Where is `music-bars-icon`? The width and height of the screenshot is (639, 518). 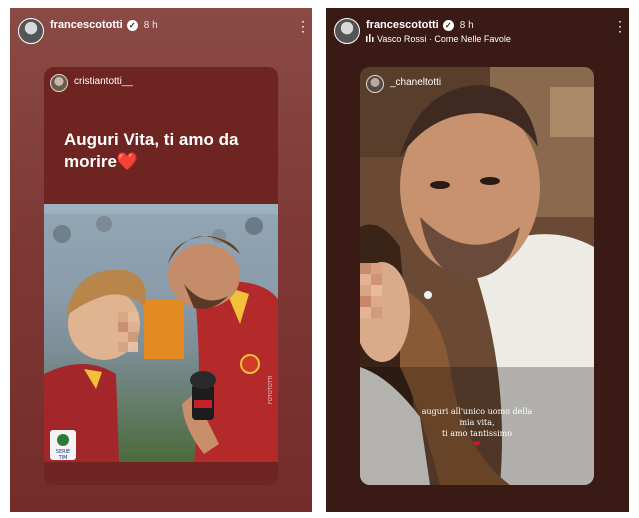
music-bars-icon is located at coordinates (370, 39).